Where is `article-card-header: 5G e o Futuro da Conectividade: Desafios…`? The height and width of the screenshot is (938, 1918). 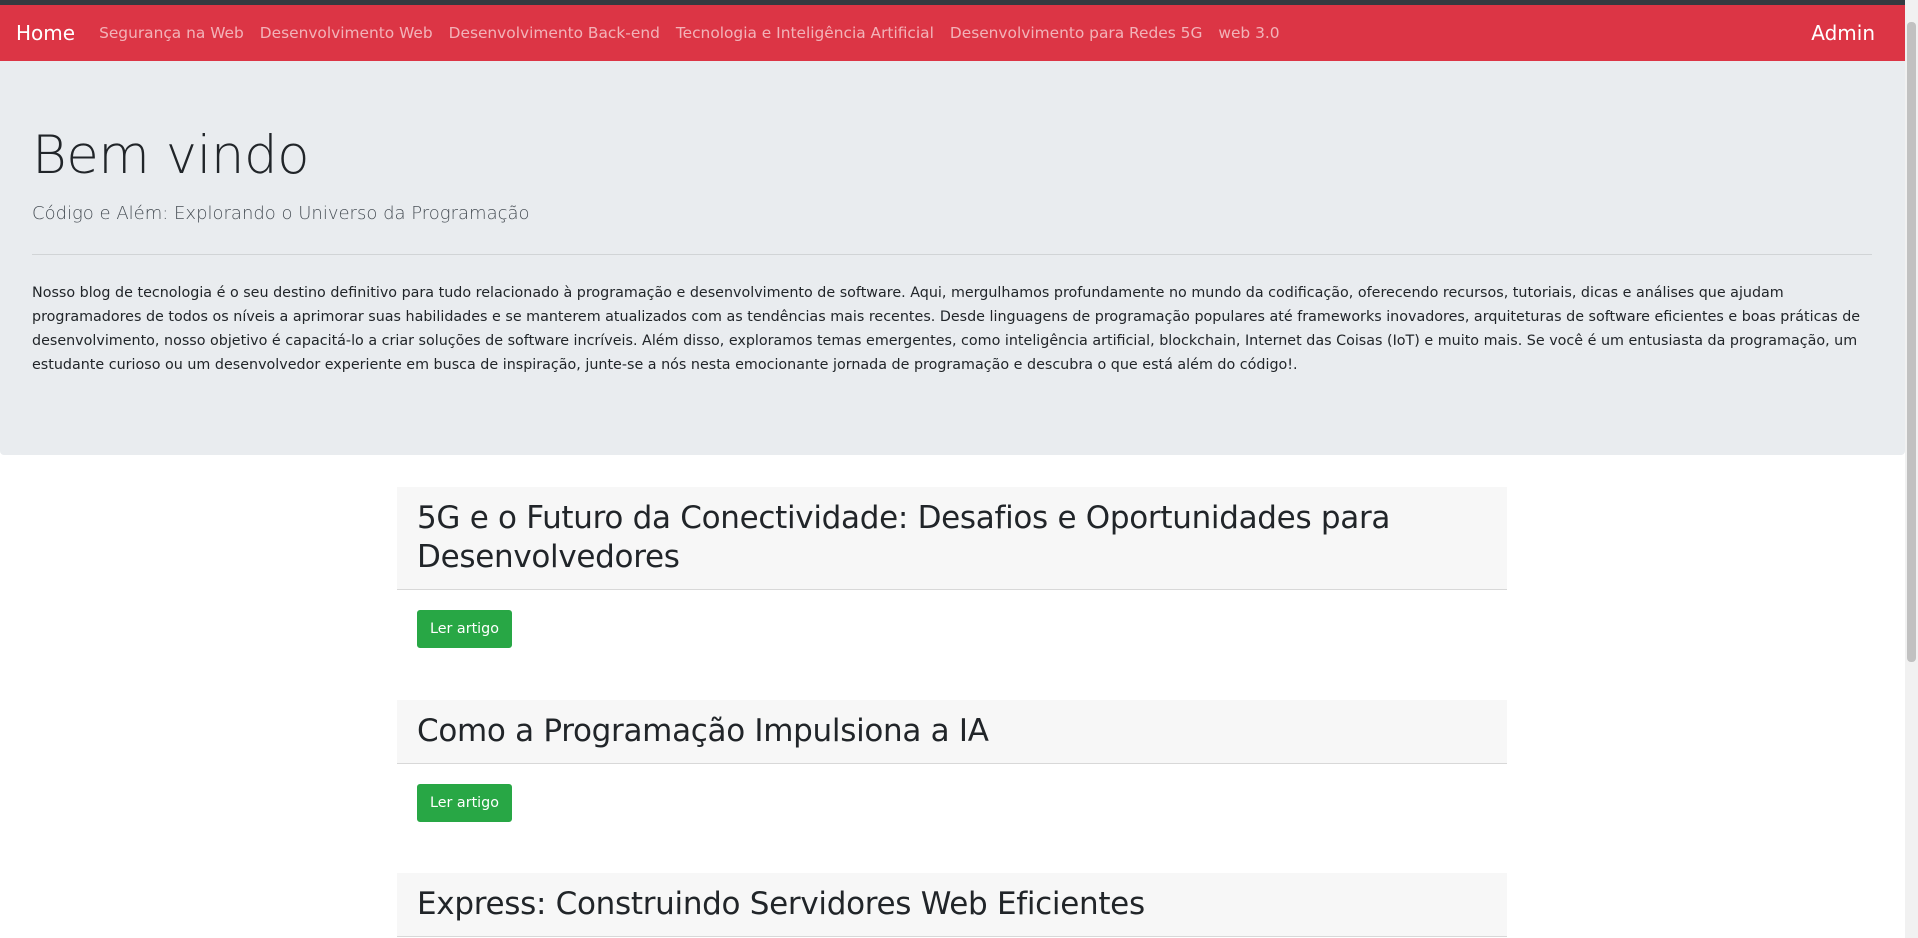 article-card-header: 5G e o Futuro da Conectividade: Desafios… is located at coordinates (952, 538).